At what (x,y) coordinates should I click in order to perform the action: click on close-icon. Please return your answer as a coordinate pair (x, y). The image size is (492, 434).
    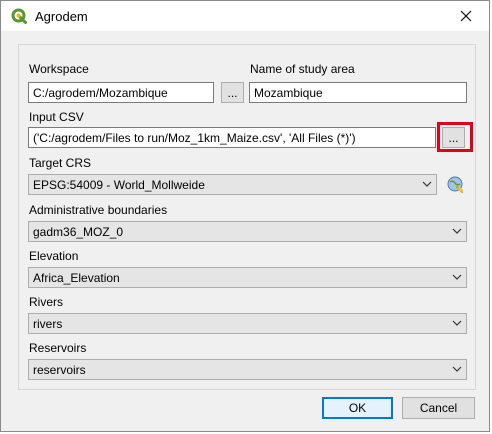
    Looking at the image, I should click on (466, 16).